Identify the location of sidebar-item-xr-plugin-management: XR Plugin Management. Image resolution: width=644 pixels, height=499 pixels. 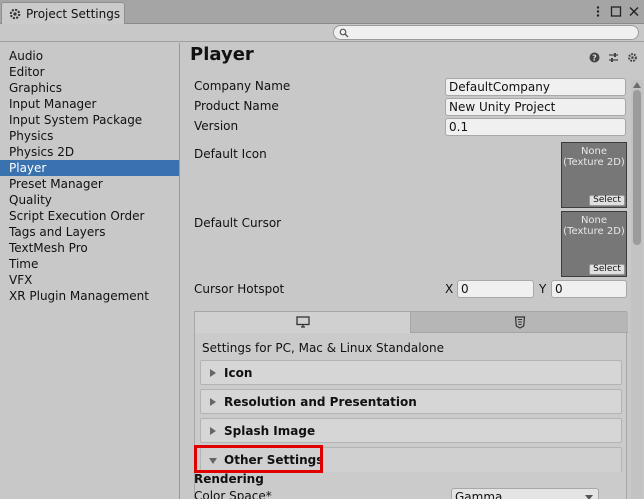
(89, 296).